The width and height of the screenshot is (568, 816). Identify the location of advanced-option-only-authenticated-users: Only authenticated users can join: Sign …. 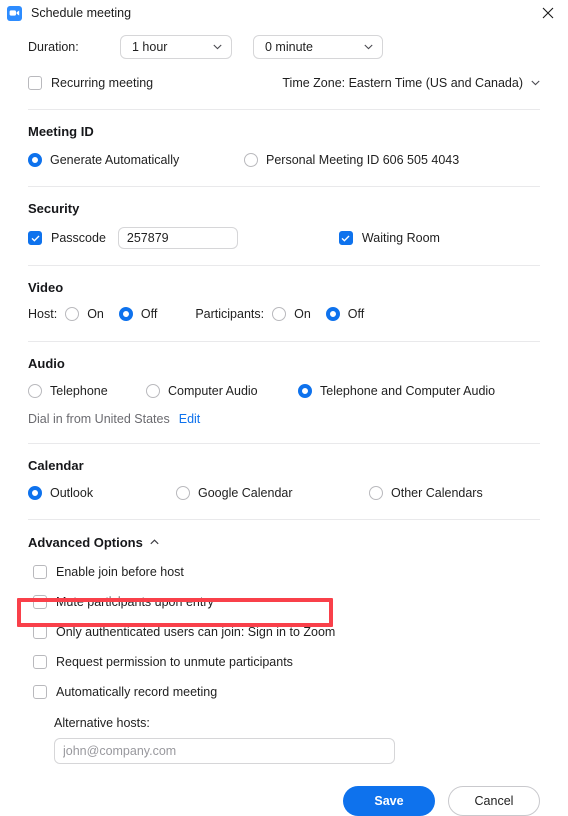
(286, 632).